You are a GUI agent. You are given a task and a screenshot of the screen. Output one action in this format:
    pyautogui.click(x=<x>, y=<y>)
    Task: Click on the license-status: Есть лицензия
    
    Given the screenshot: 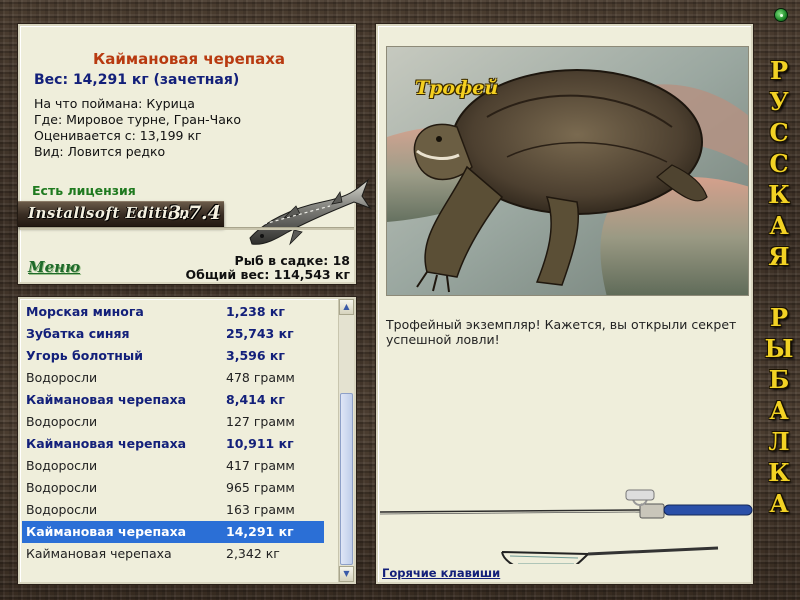 What is the action you would take?
    pyautogui.click(x=84, y=190)
    